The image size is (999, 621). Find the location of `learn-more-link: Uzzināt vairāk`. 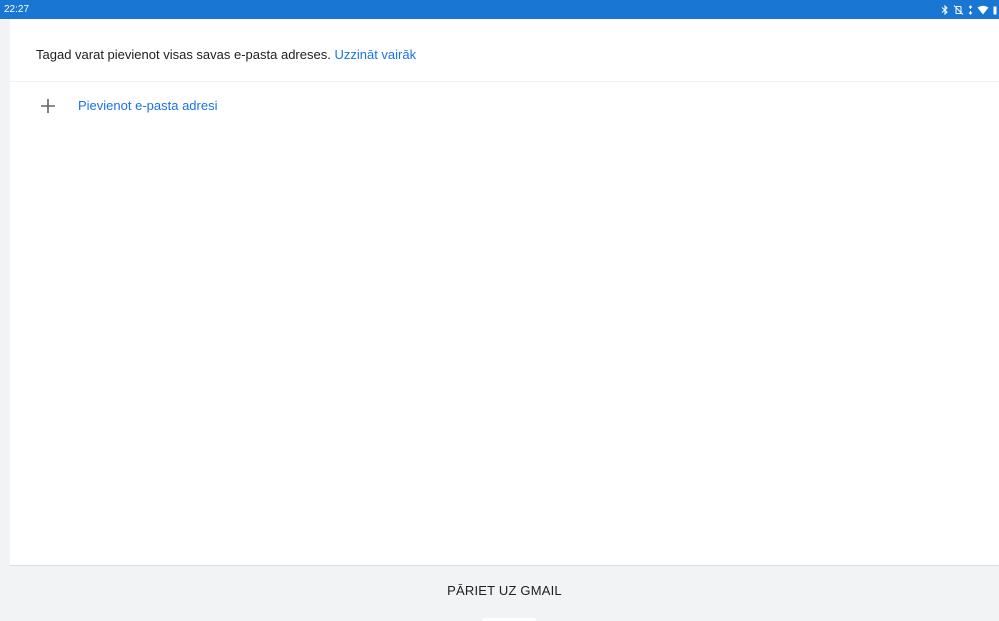

learn-more-link: Uzzināt vairāk is located at coordinates (375, 54).